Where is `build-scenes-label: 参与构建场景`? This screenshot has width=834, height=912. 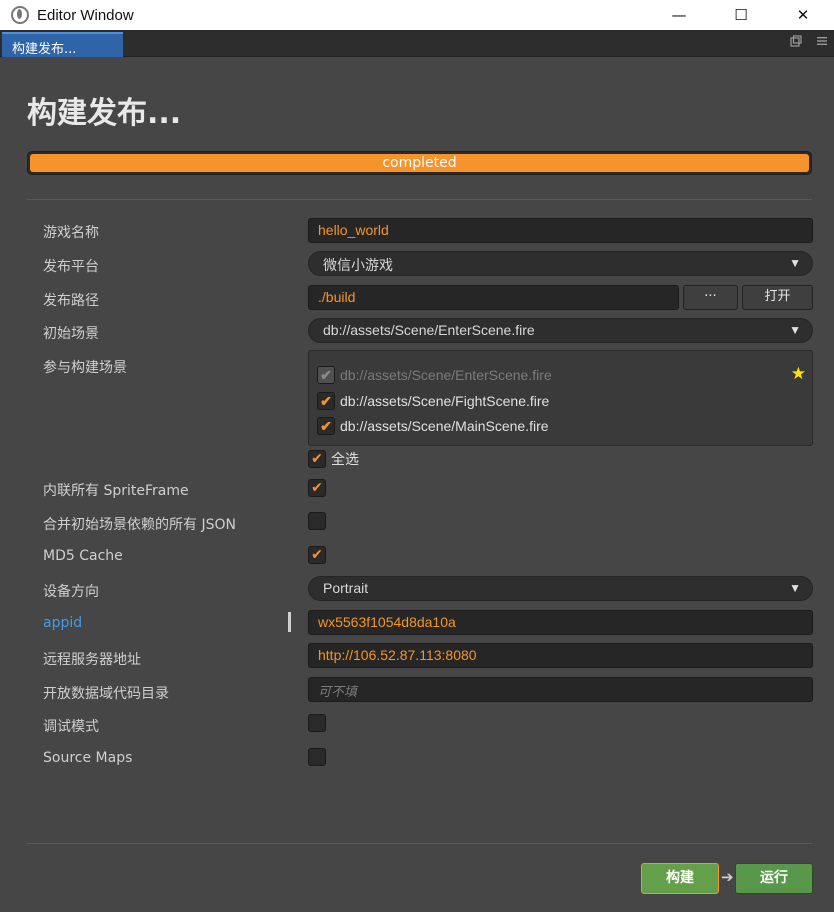 build-scenes-label: 参与构建场景 is located at coordinates (85, 368).